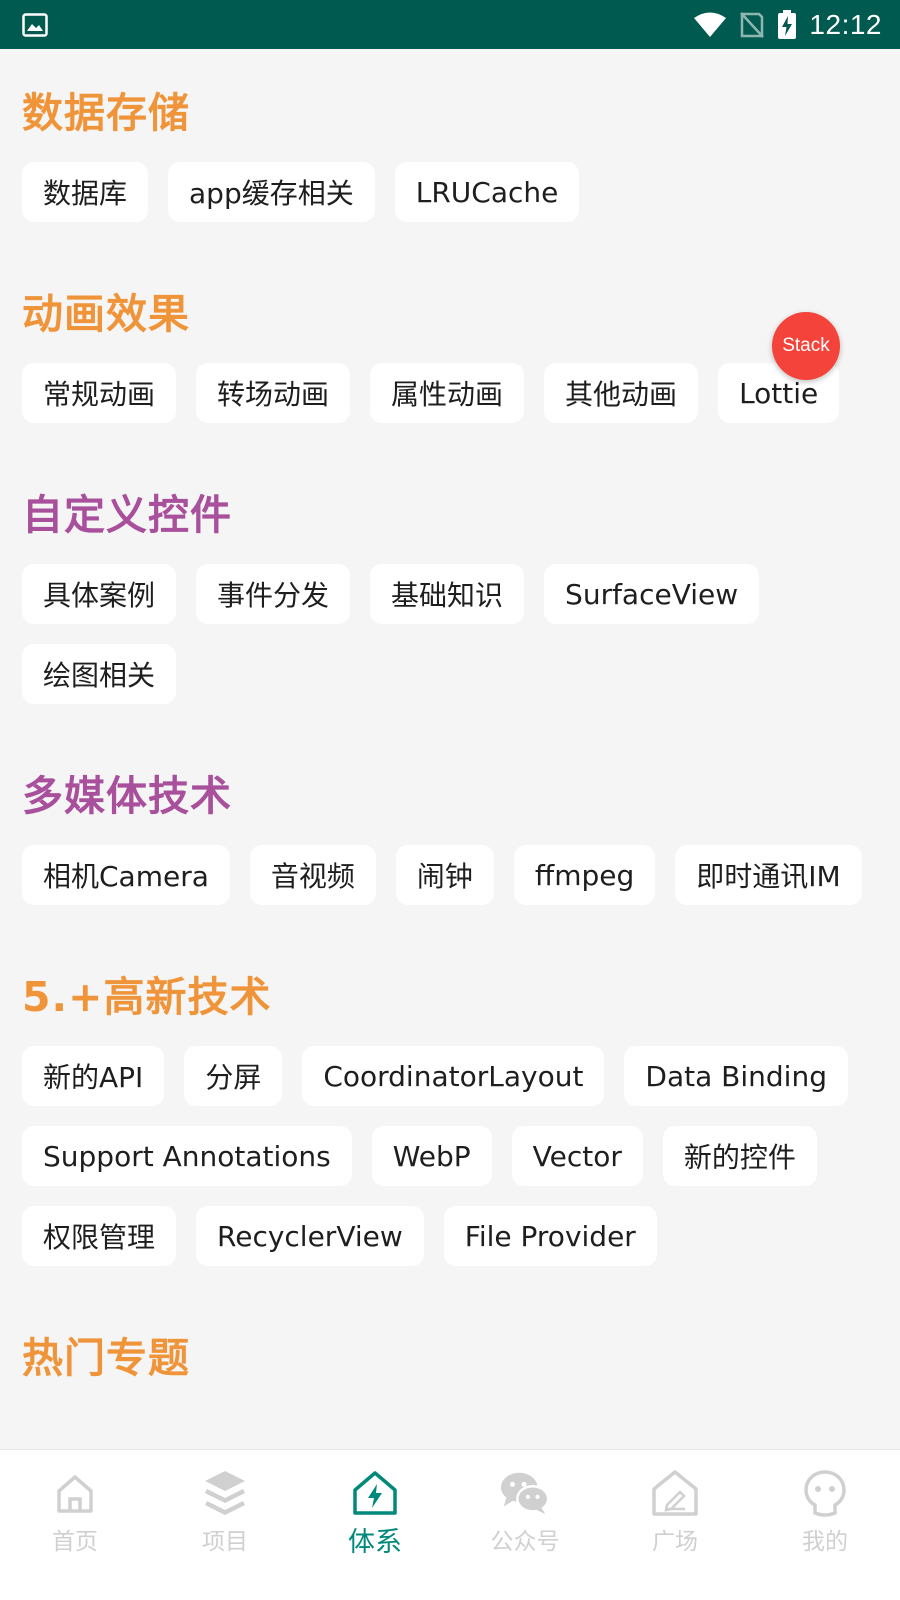 This screenshot has width=900, height=1600. What do you see at coordinates (99, 594) in the screenshot?
I see `topic-chip: 具体案例` at bounding box center [99, 594].